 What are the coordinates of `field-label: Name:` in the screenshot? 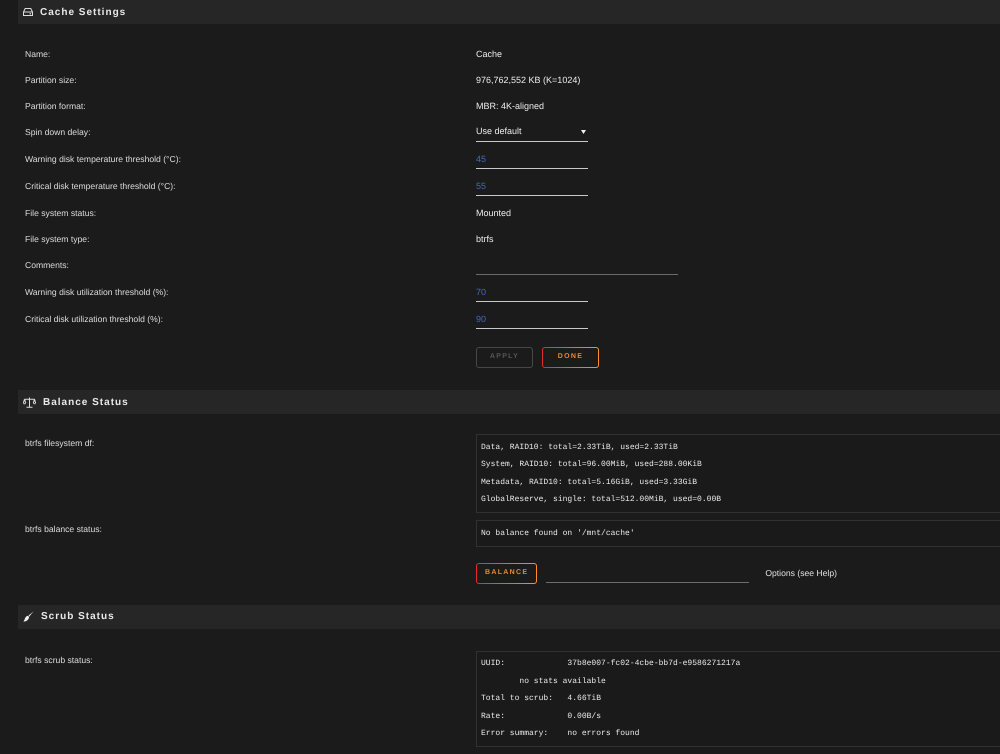 It's located at (38, 54).